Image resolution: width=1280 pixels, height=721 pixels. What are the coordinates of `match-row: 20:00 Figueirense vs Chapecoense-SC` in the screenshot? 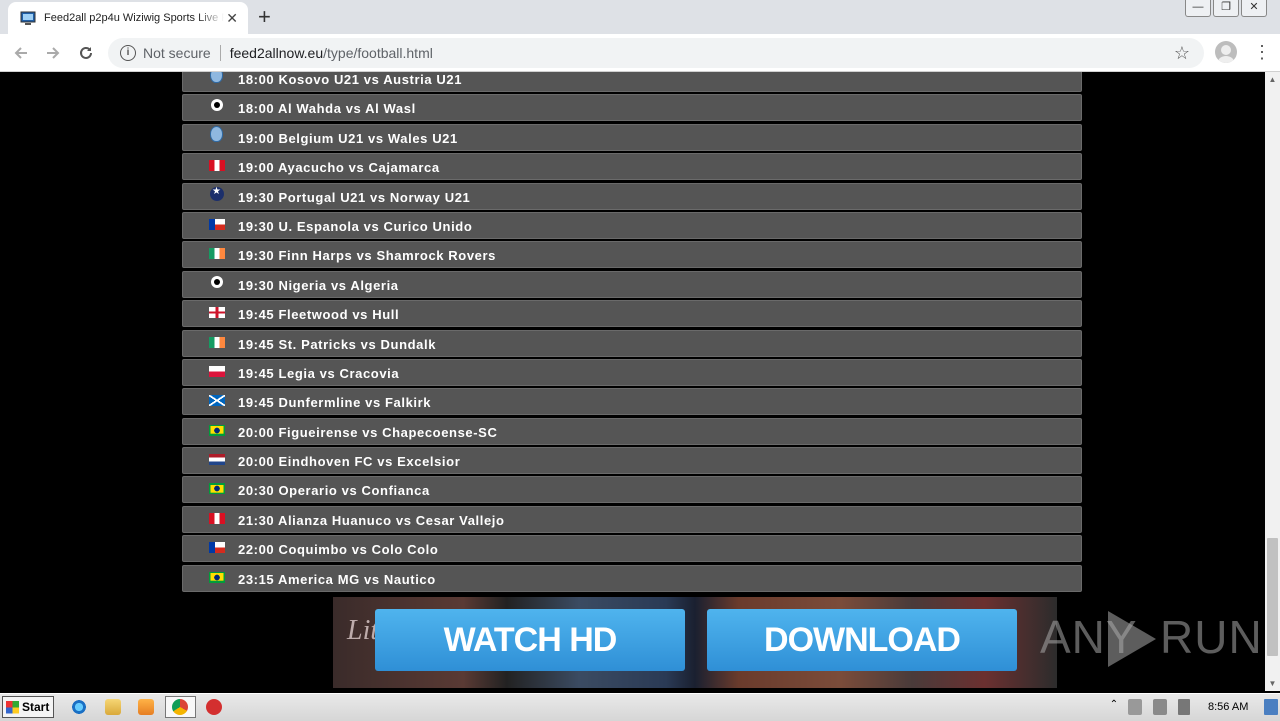 It's located at (632, 431).